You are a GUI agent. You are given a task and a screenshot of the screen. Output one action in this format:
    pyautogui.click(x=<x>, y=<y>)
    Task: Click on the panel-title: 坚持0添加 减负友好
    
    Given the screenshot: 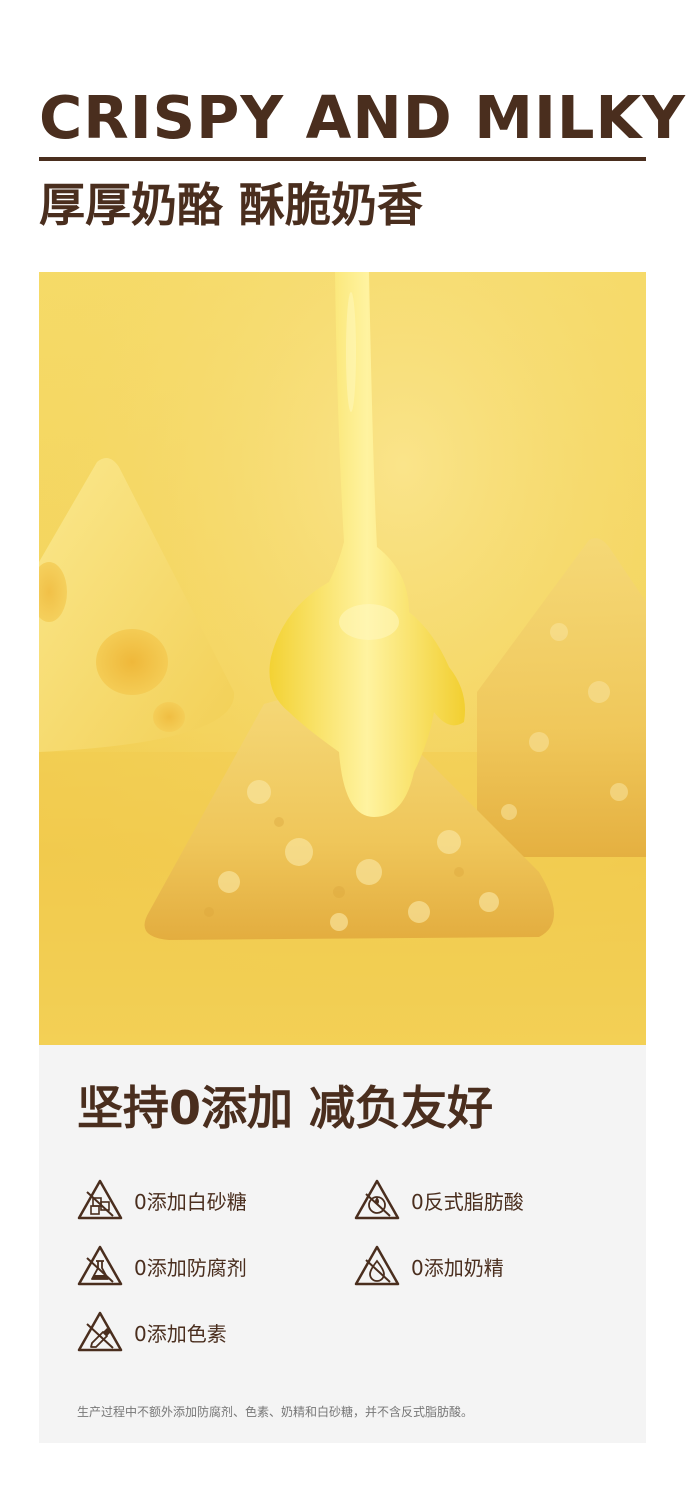 What is the action you would take?
    pyautogui.click(x=285, y=1108)
    